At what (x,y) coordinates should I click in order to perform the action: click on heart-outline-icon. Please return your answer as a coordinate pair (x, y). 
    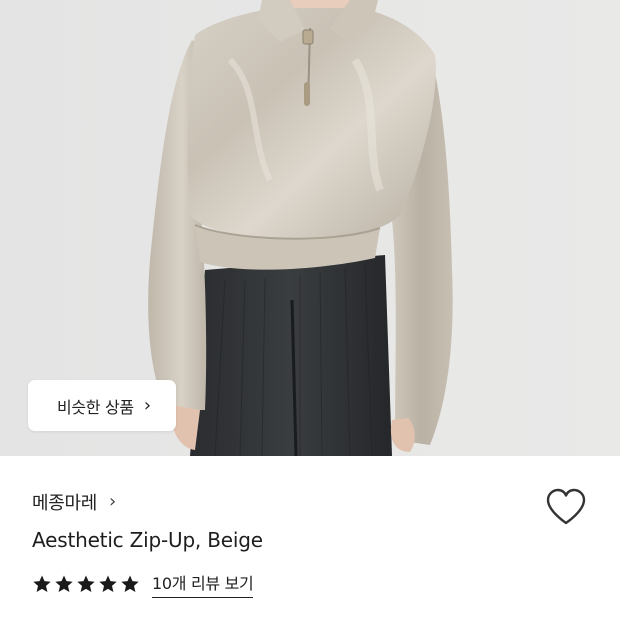
    Looking at the image, I should click on (566, 507).